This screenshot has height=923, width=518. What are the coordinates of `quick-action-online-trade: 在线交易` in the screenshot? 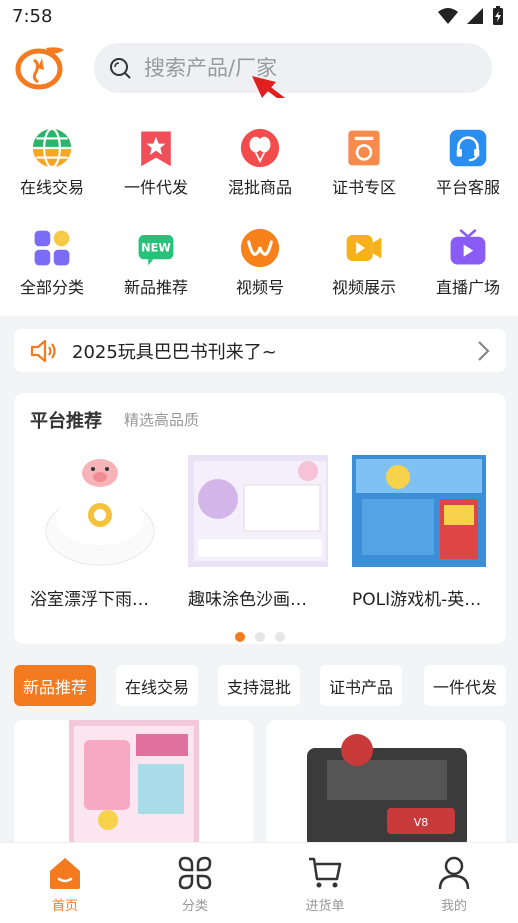 It's located at (52, 148).